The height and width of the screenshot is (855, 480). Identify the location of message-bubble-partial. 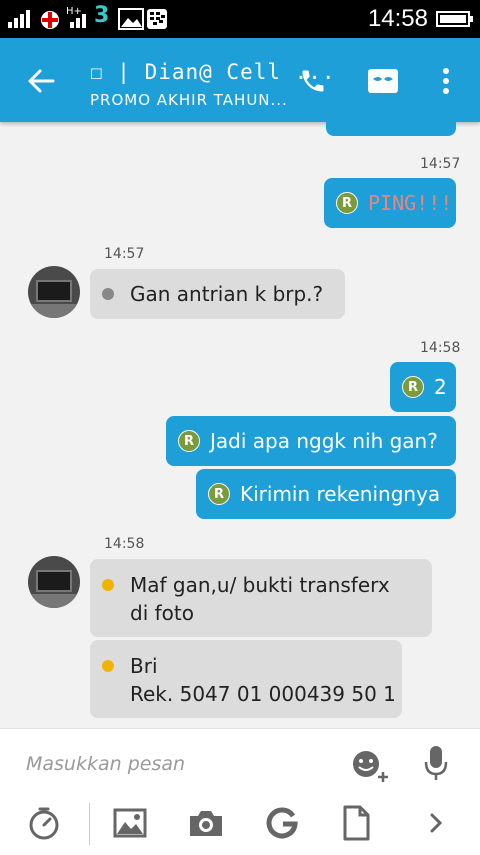
(391, 129).